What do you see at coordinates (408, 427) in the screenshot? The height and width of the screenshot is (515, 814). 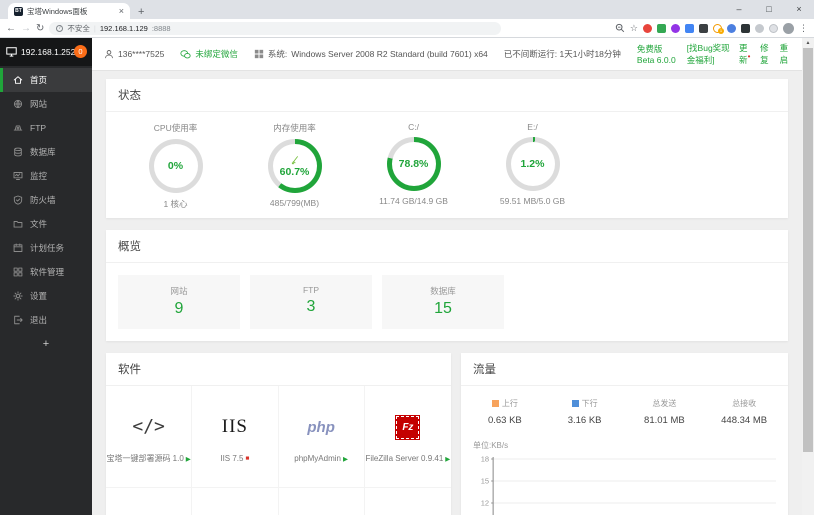 I see `filezilla-icon: Fz` at bounding box center [408, 427].